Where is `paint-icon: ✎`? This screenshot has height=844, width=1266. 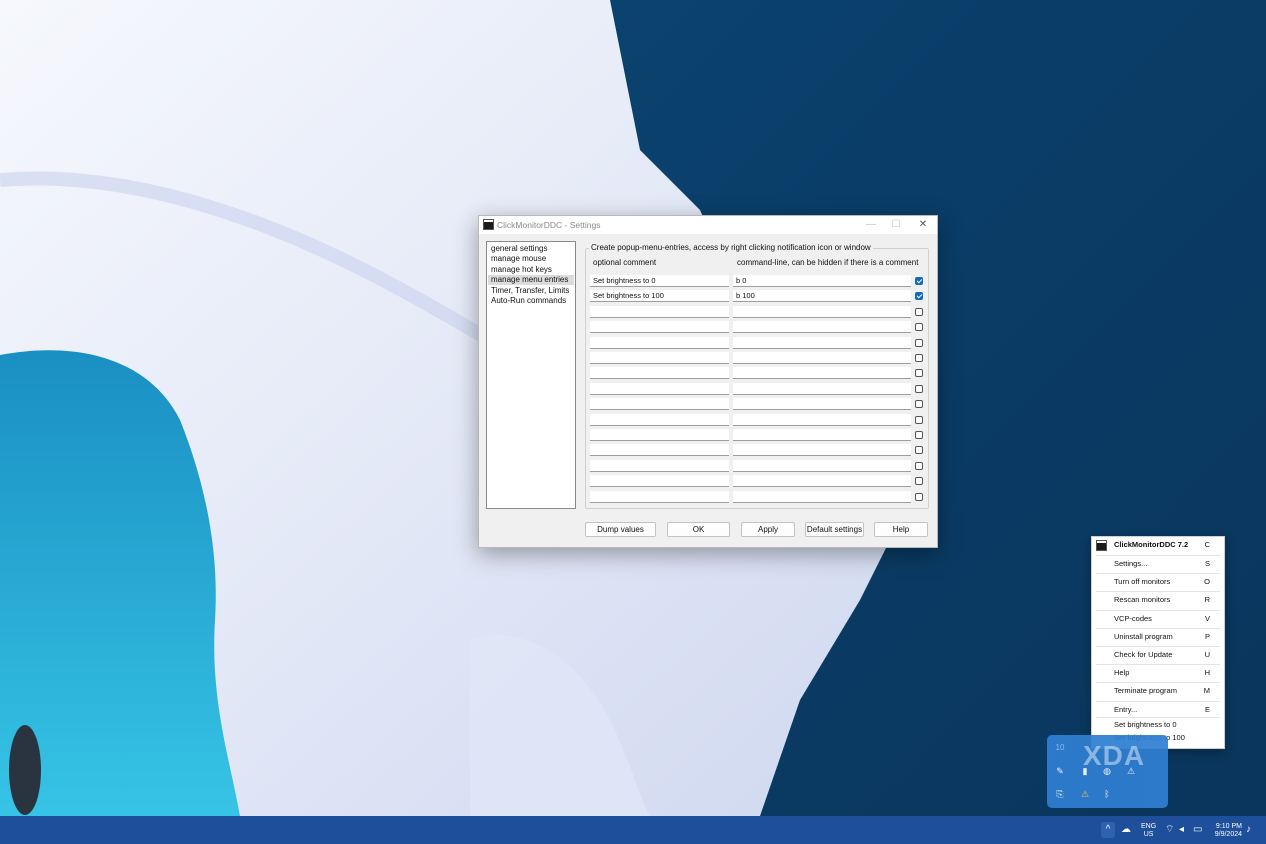 paint-icon: ✎ is located at coordinates (1060, 771).